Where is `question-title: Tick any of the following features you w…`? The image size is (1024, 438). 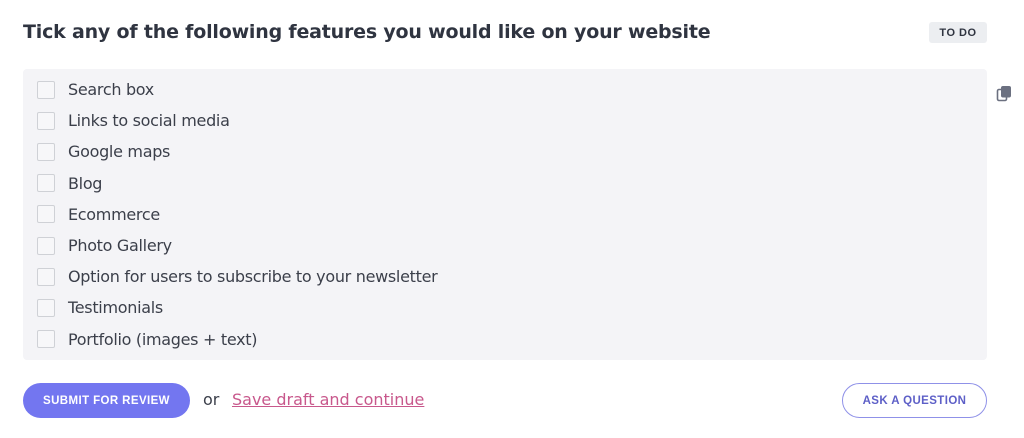 question-title: Tick any of the following features you w… is located at coordinates (367, 32).